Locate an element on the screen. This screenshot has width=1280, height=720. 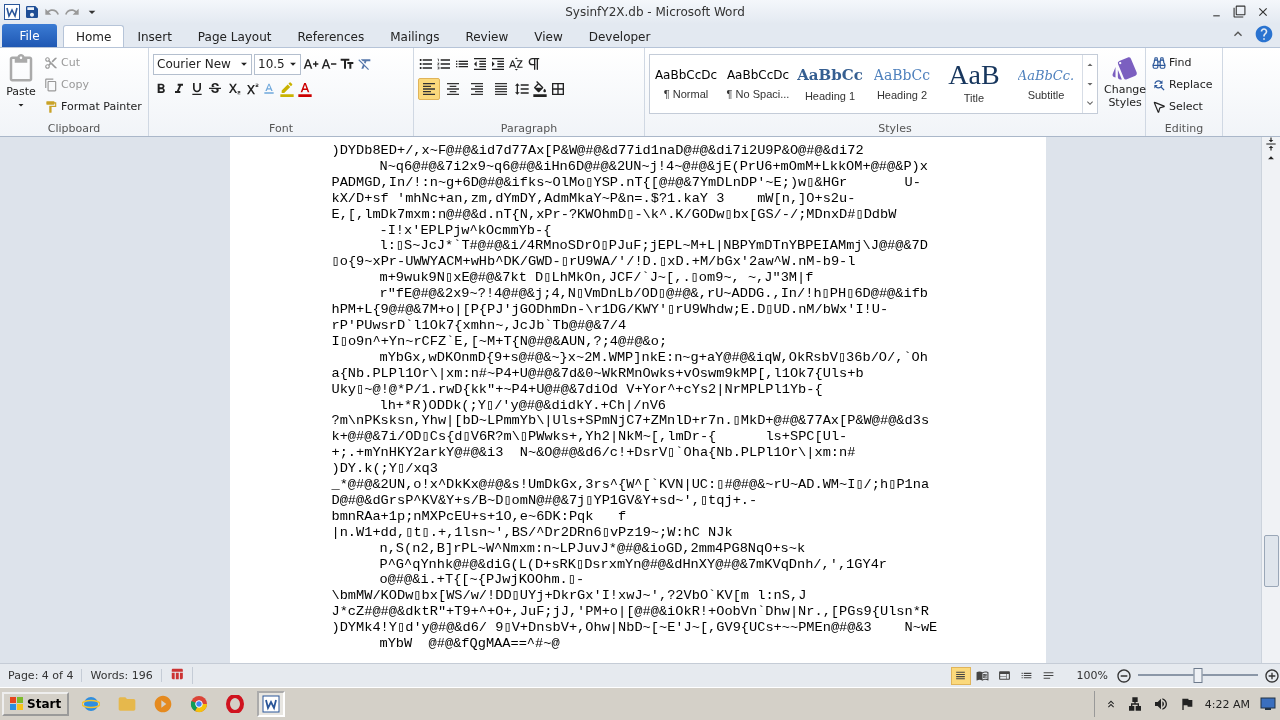
line-spacing-icon is located at coordinates (522, 89).